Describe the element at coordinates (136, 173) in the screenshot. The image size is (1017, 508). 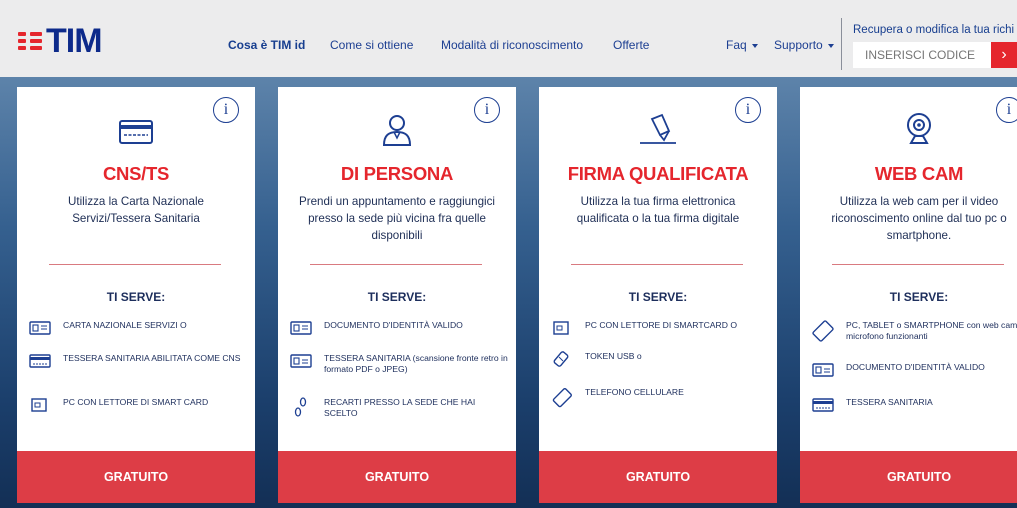
I see `card-title: CNS/TS` at that location.